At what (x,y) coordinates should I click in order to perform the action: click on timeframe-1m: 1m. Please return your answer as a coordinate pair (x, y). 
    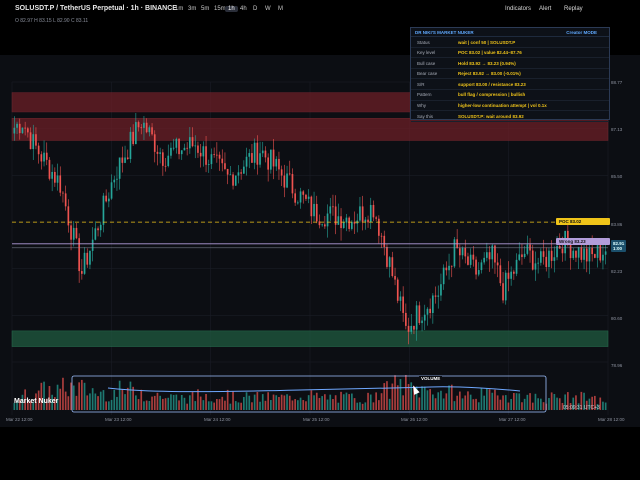
    Looking at the image, I should click on (179, 9).